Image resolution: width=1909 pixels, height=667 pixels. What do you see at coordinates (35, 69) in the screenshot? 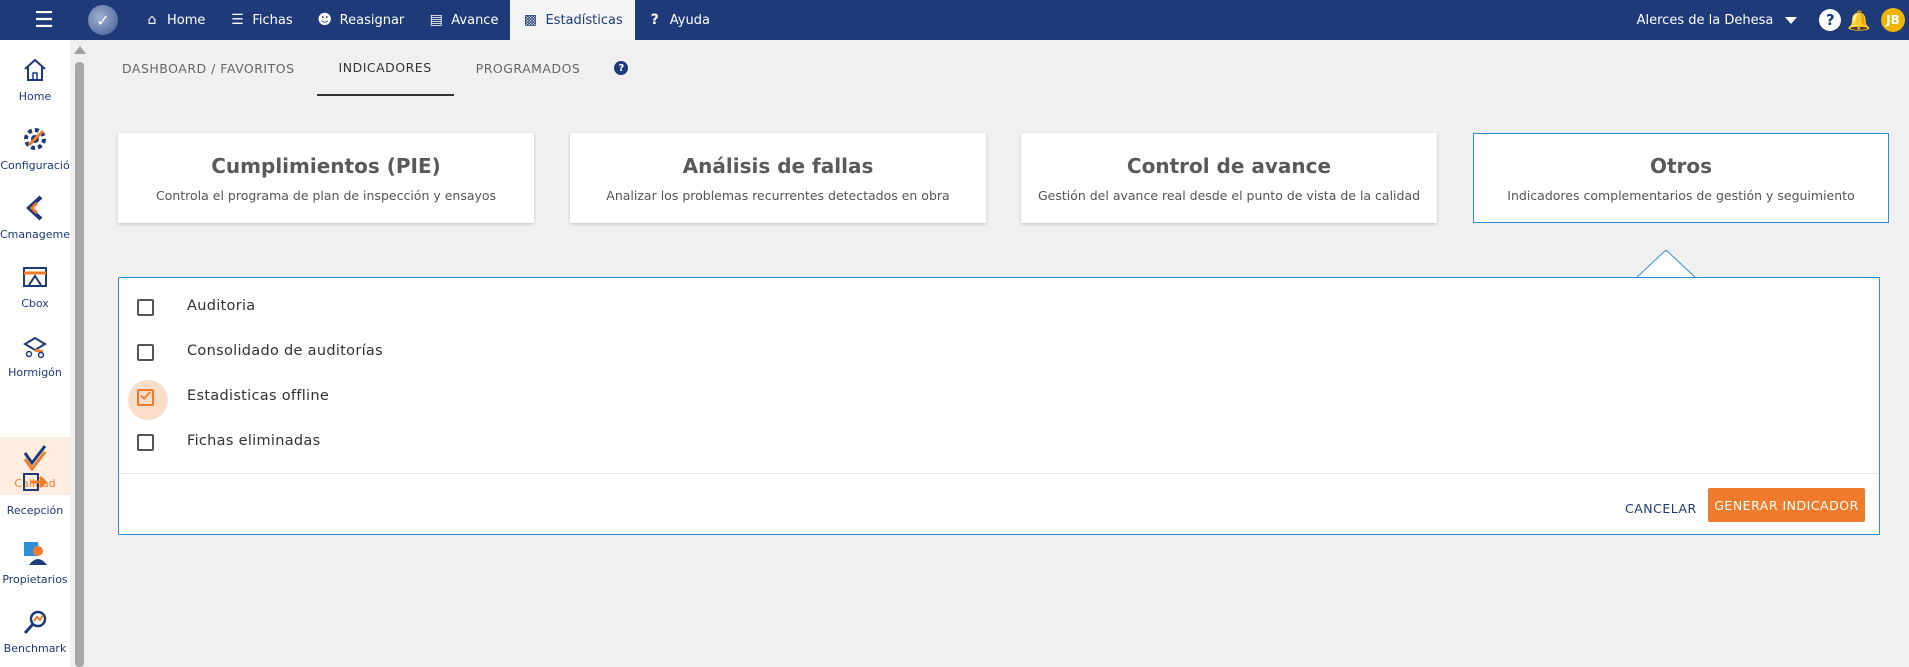
I see `house-icon` at bounding box center [35, 69].